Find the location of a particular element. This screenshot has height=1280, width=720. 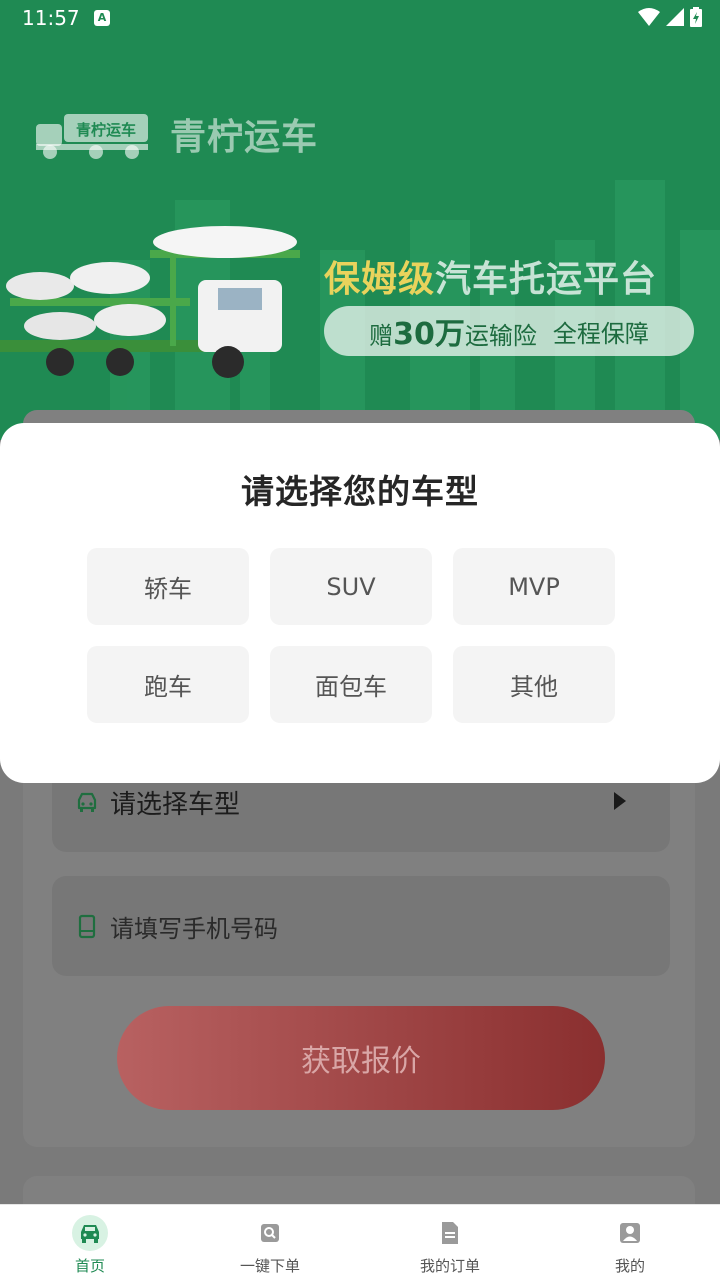

slogan-highlight: 保姆级 is located at coordinates (380, 279).